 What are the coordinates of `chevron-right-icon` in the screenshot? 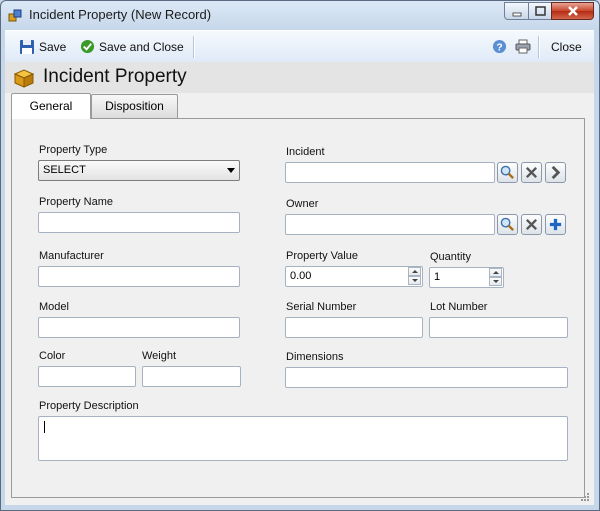 It's located at (556, 172).